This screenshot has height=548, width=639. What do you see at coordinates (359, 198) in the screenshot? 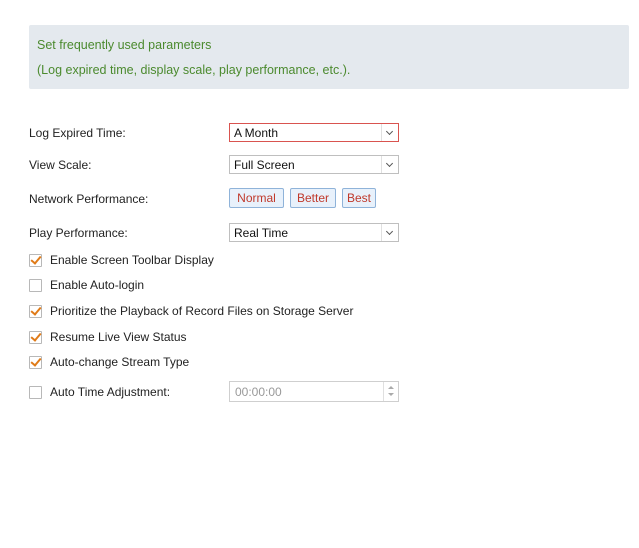
I see `network-perf-best-button: Best` at bounding box center [359, 198].